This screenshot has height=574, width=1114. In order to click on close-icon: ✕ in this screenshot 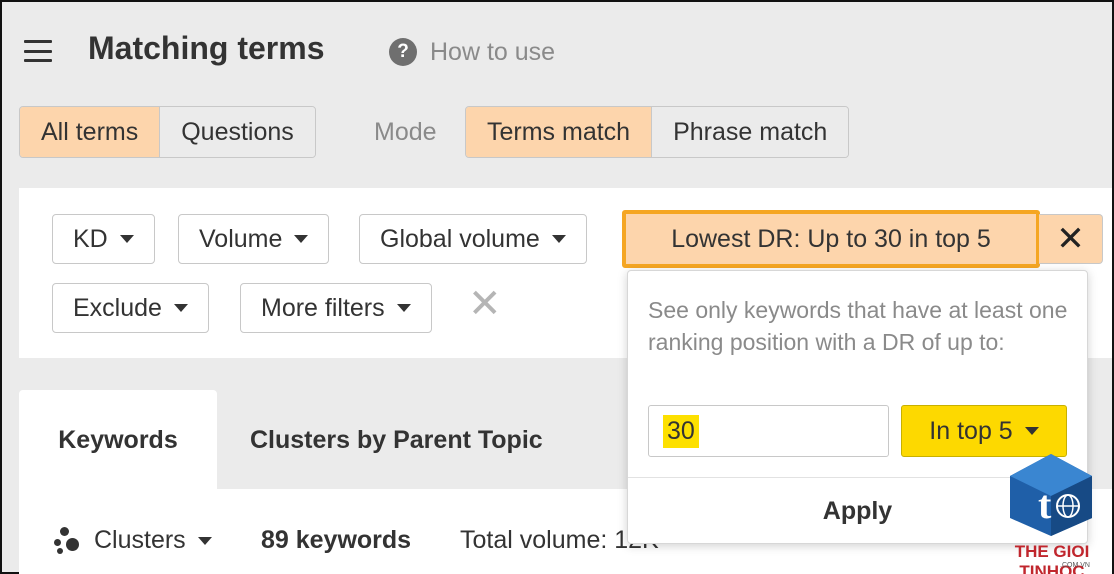, I will do `click(1070, 239)`.